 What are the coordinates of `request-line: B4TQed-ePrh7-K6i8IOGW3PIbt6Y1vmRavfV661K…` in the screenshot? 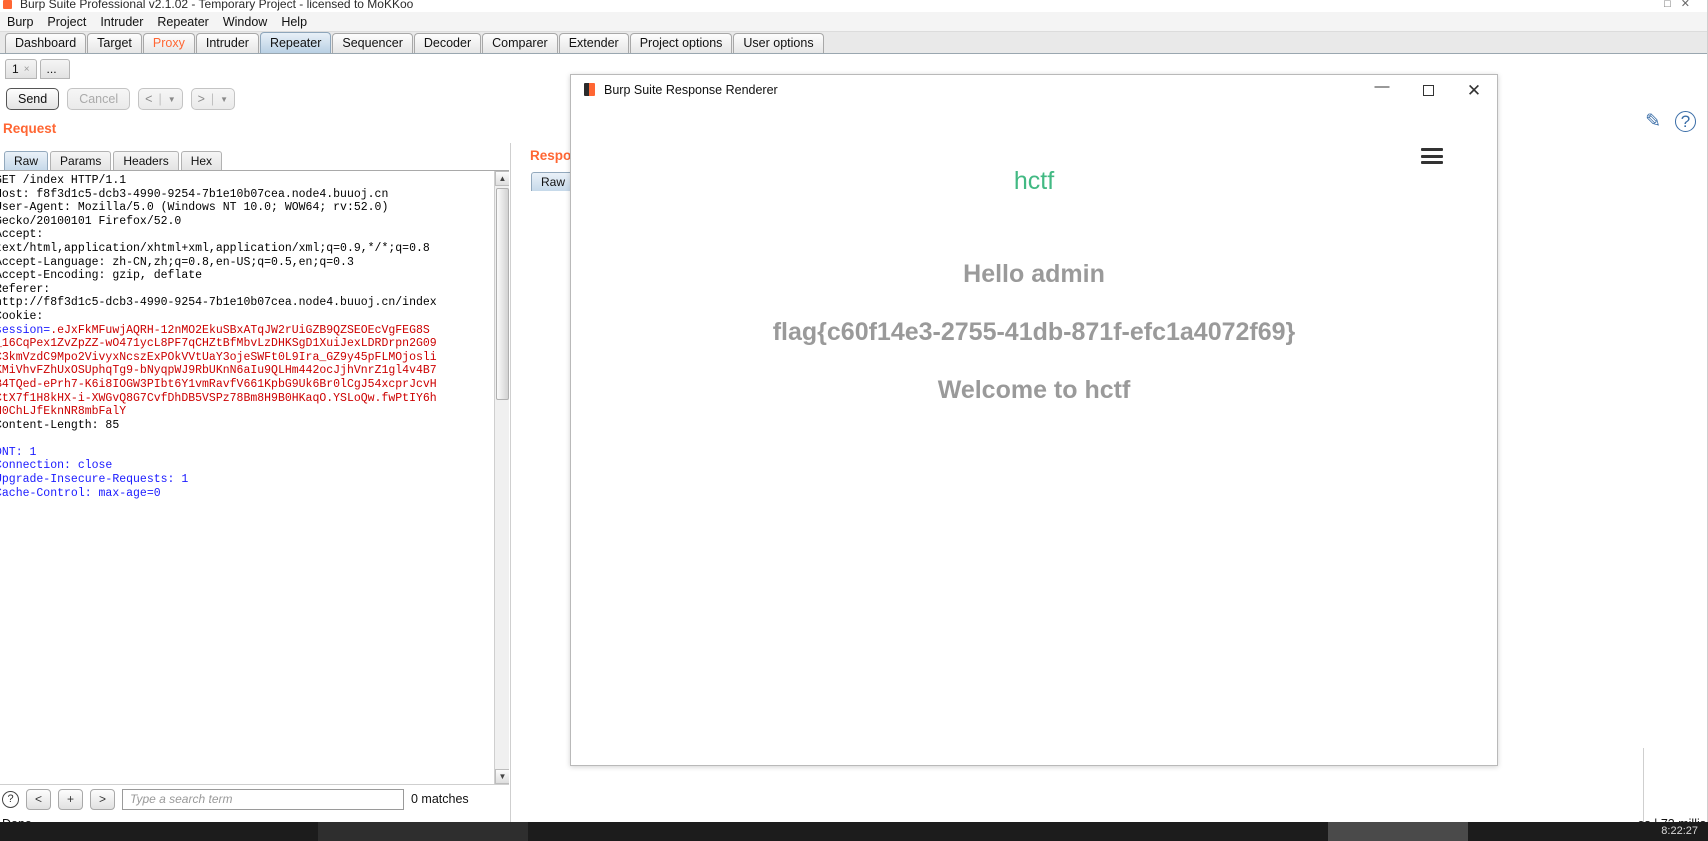 It's located at (218, 384).